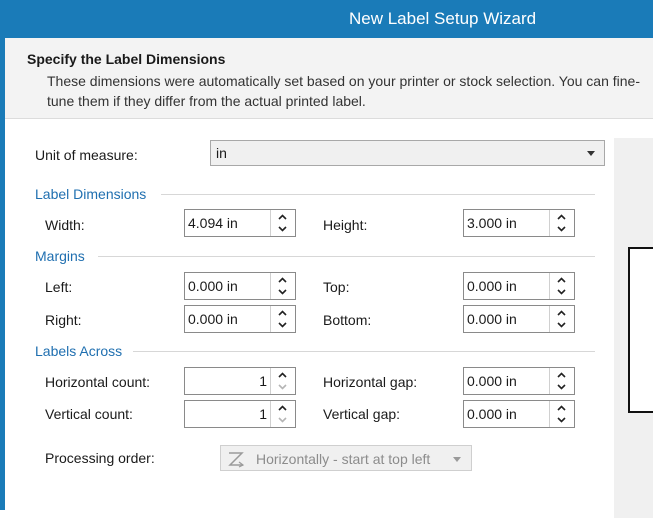  Describe the element at coordinates (86, 155) in the screenshot. I see `unit-label: Unit of measure:` at that location.